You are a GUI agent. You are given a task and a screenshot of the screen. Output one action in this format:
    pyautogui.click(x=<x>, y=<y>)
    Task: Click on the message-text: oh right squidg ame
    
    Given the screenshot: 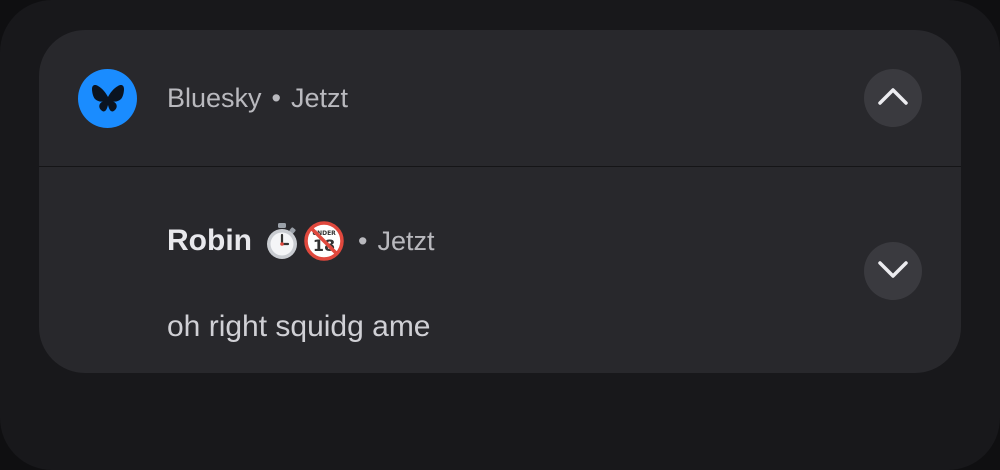 What is the action you would take?
    pyautogui.click(x=299, y=326)
    